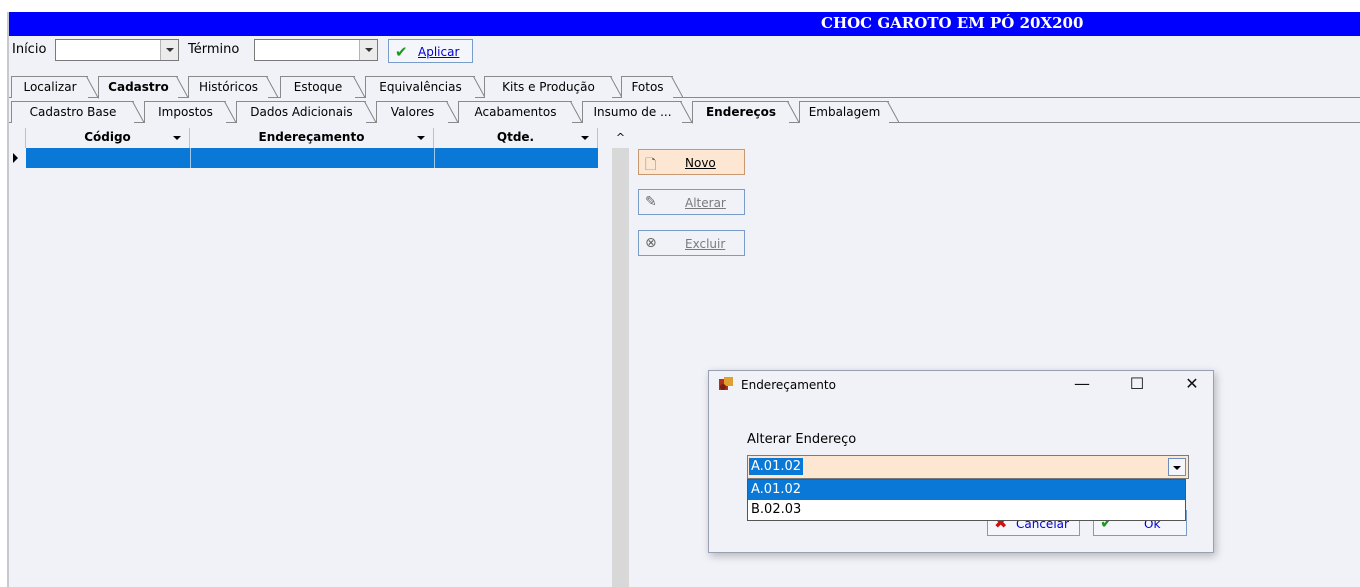 The width and height of the screenshot is (1360, 587). I want to click on tab-dados-adicionais: Dados Adicionais, so click(306, 112).